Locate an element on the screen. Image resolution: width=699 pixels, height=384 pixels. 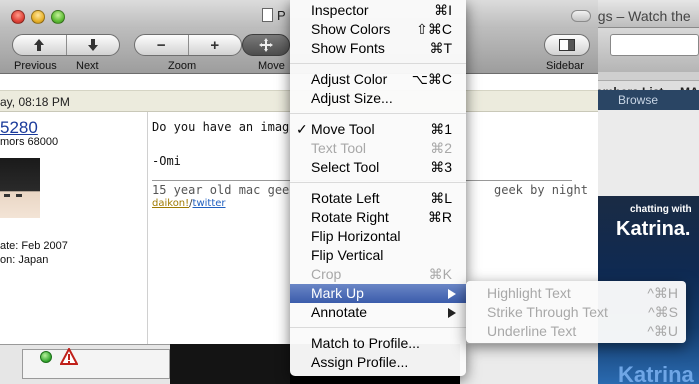
zoom-control: − + is located at coordinates (188, 45).